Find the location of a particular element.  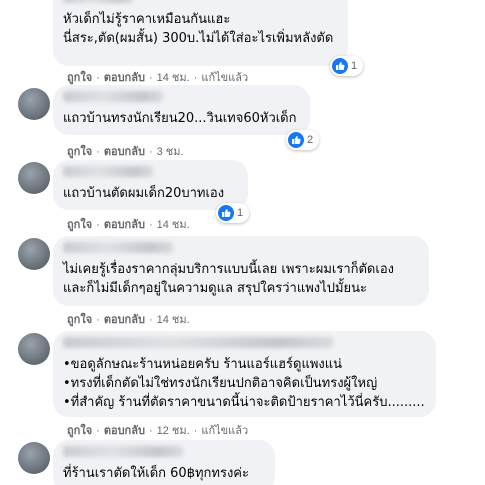

comment-bubble: แถวบ้านทรงนักเรียน20...วินเทจ60หัวเด็ก is located at coordinates (181, 110).